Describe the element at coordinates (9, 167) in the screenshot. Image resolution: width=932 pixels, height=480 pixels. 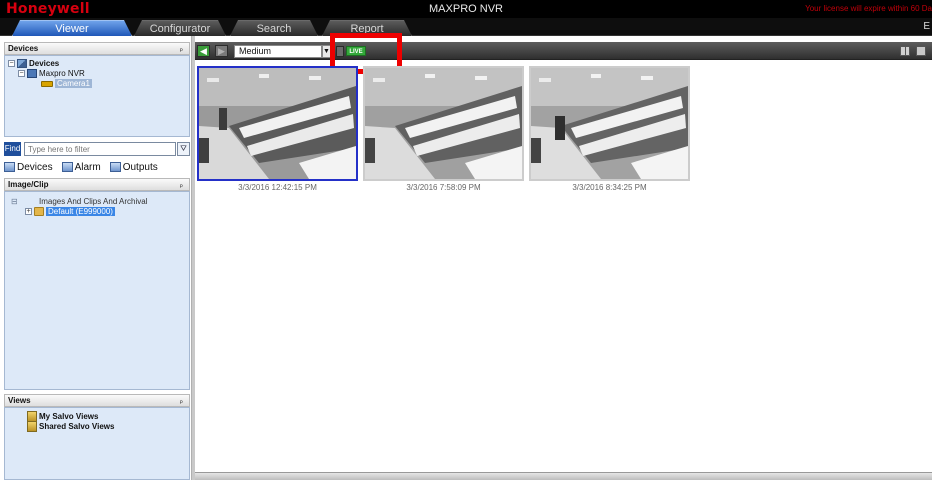
I see `devices-icon` at that location.